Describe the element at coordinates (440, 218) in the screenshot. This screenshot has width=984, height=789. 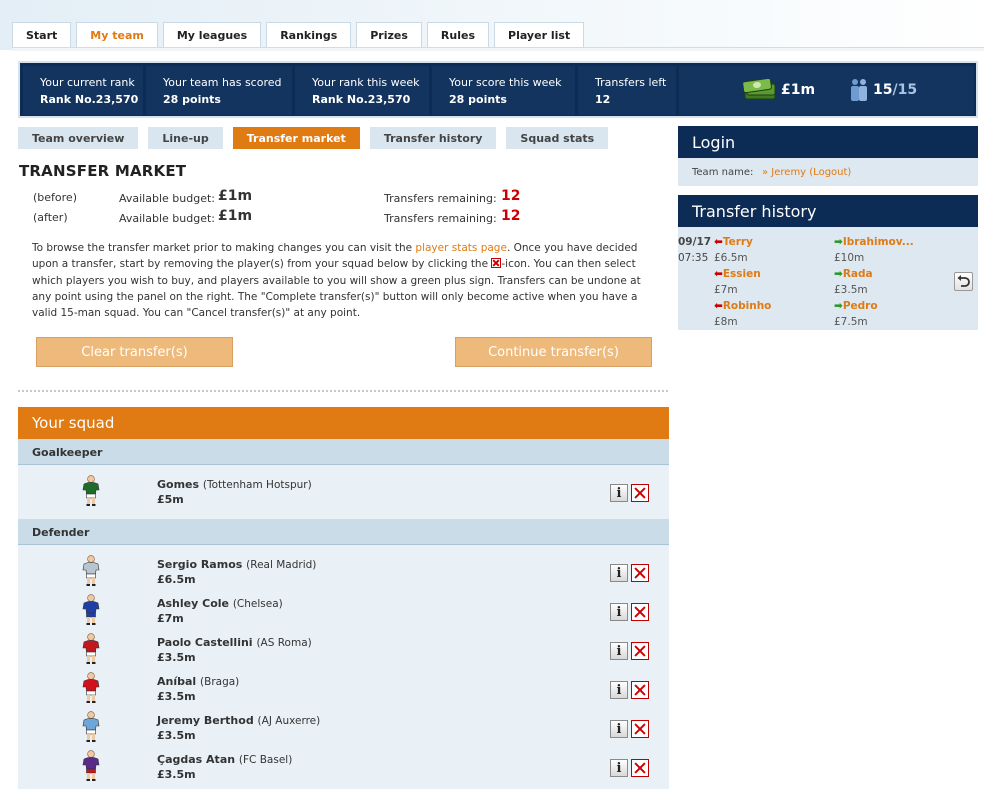
I see `transfers-label: Transfers remaining:` at that location.